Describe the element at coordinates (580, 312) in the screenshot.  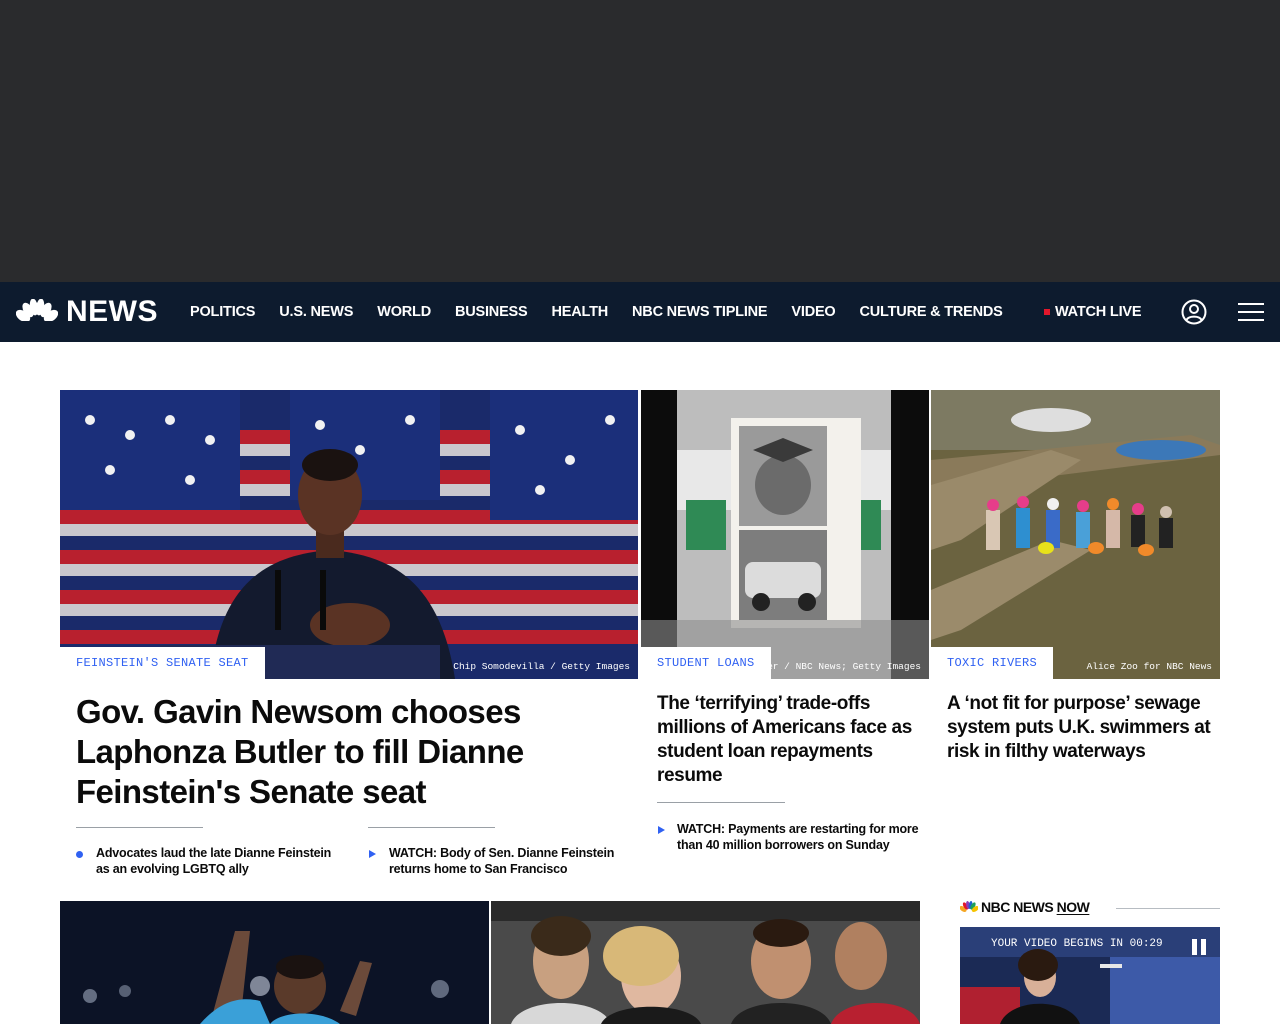
I see `nav-link-health: HEALTH` at that location.